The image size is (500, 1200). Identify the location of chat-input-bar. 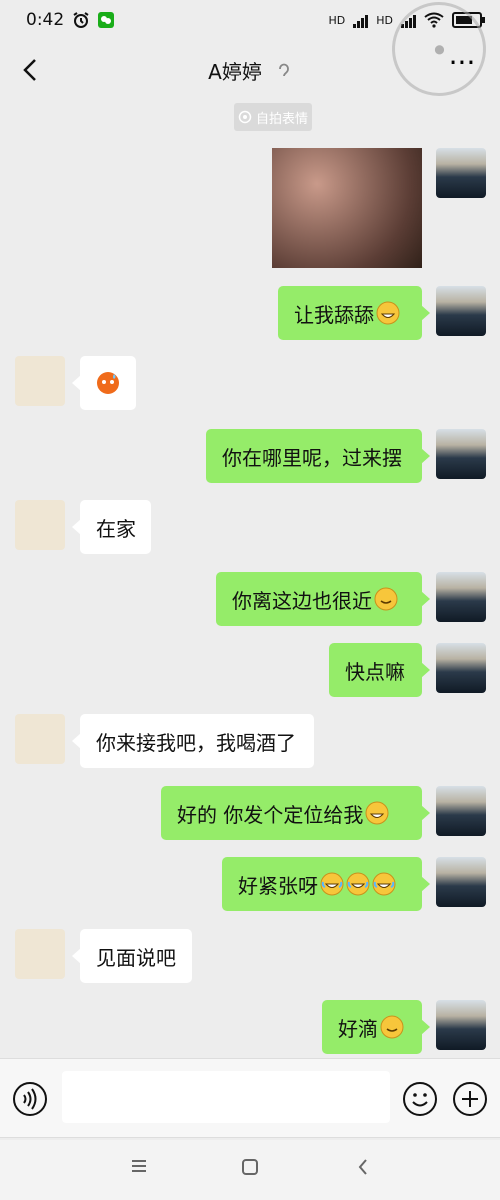
(250, 1098).